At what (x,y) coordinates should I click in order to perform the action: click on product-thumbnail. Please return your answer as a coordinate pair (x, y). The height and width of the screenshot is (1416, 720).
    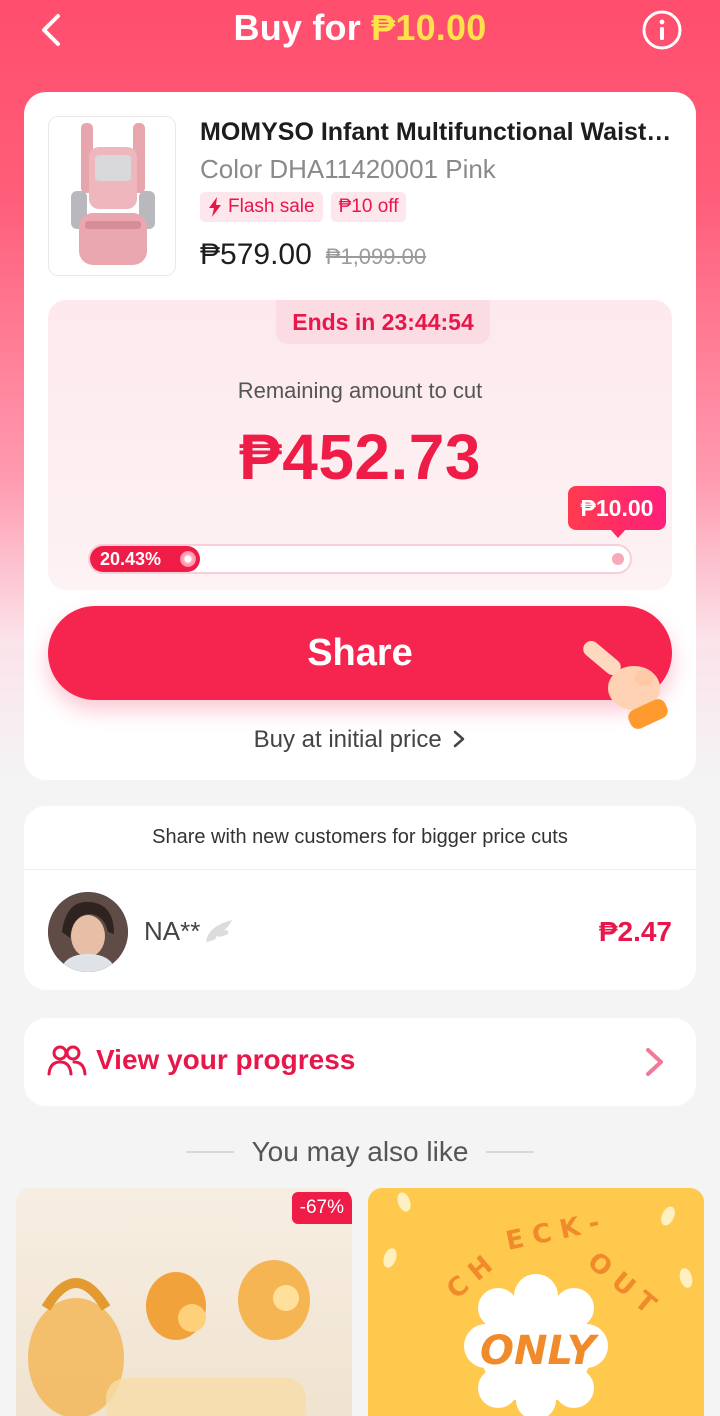
    Looking at the image, I should click on (112, 196).